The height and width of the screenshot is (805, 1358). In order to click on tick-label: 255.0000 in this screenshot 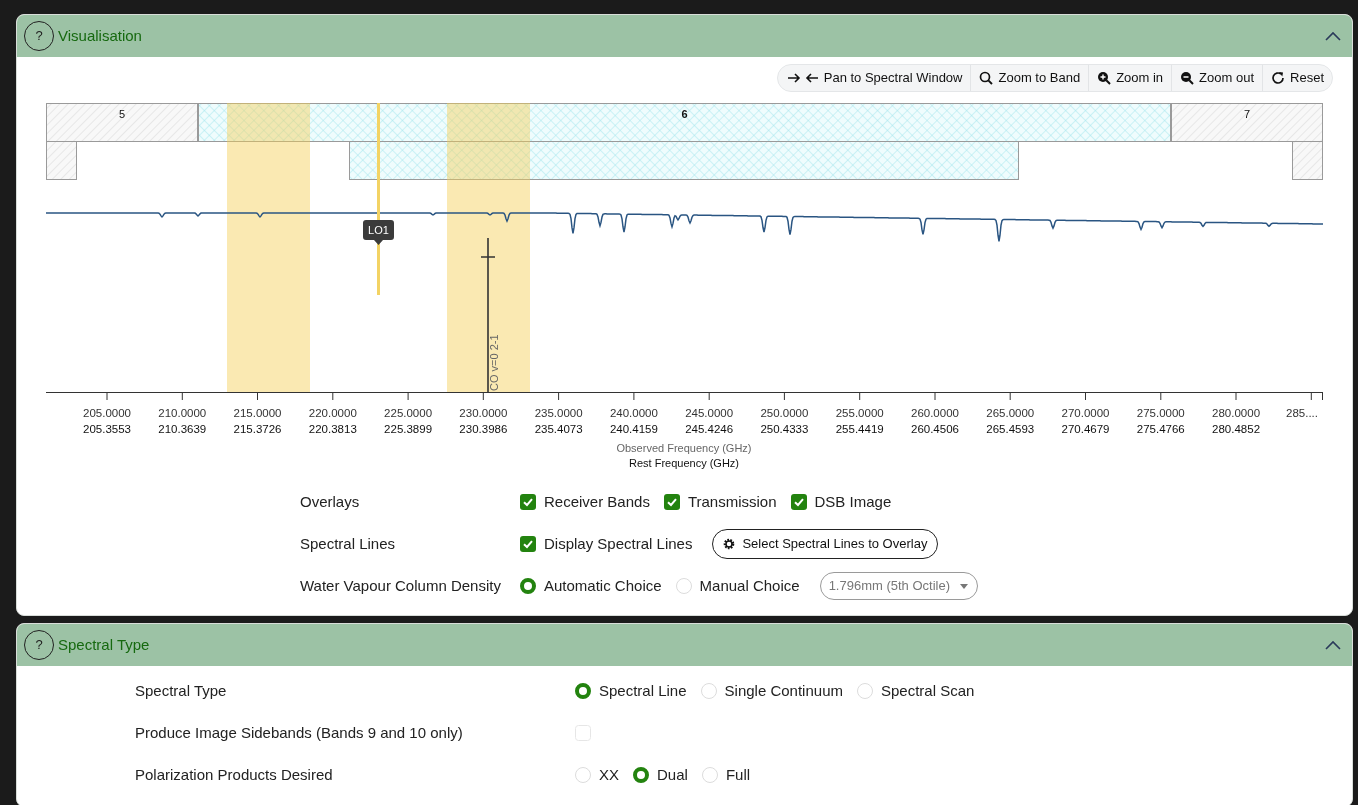, I will do `click(859, 413)`.